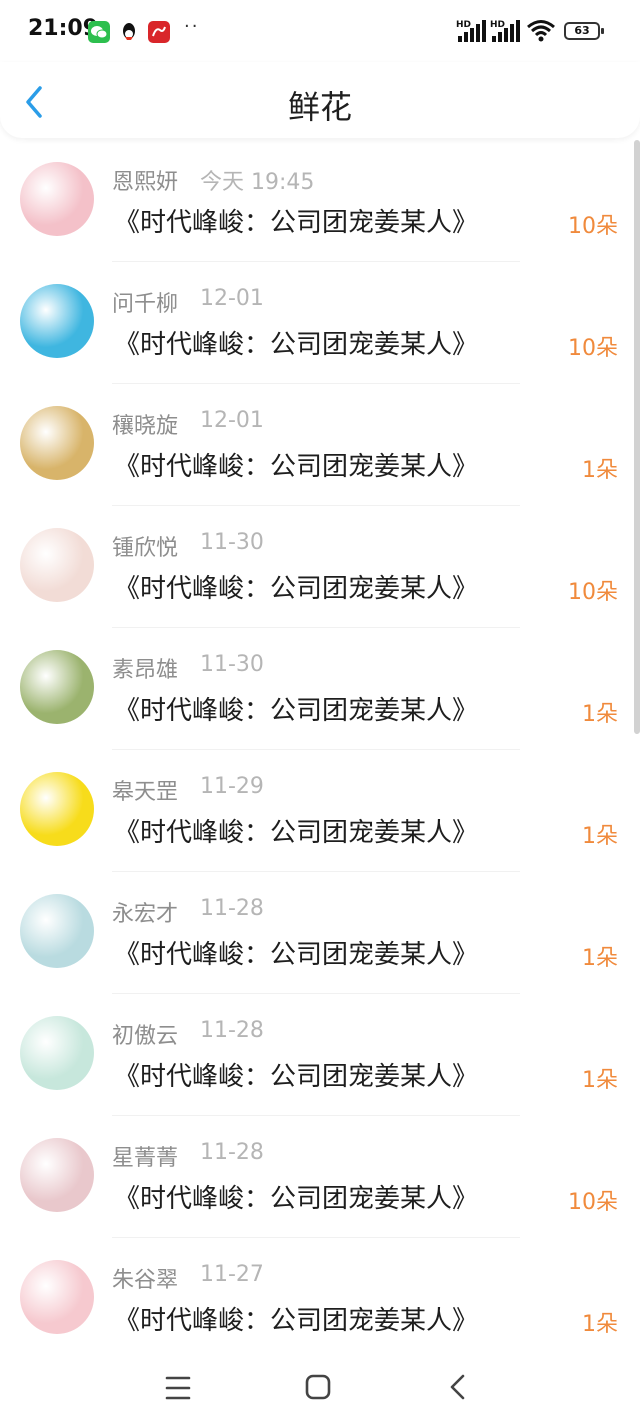 Image resolution: width=640 pixels, height=1422 pixels. Describe the element at coordinates (145, 304) in the screenshot. I see `user-name: 问千柳` at that location.